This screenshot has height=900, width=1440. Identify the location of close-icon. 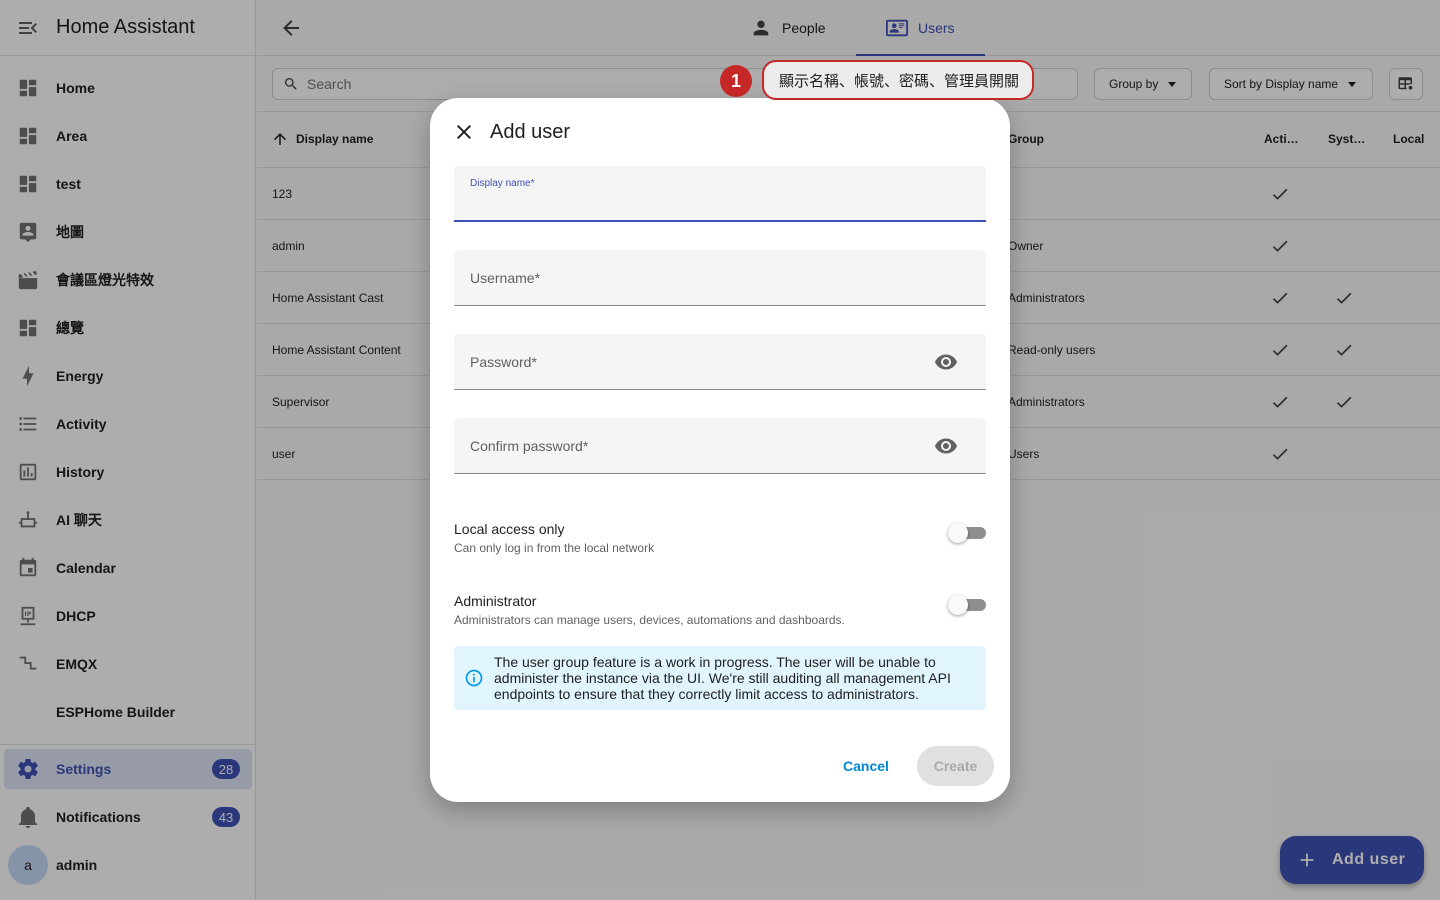
(464, 132).